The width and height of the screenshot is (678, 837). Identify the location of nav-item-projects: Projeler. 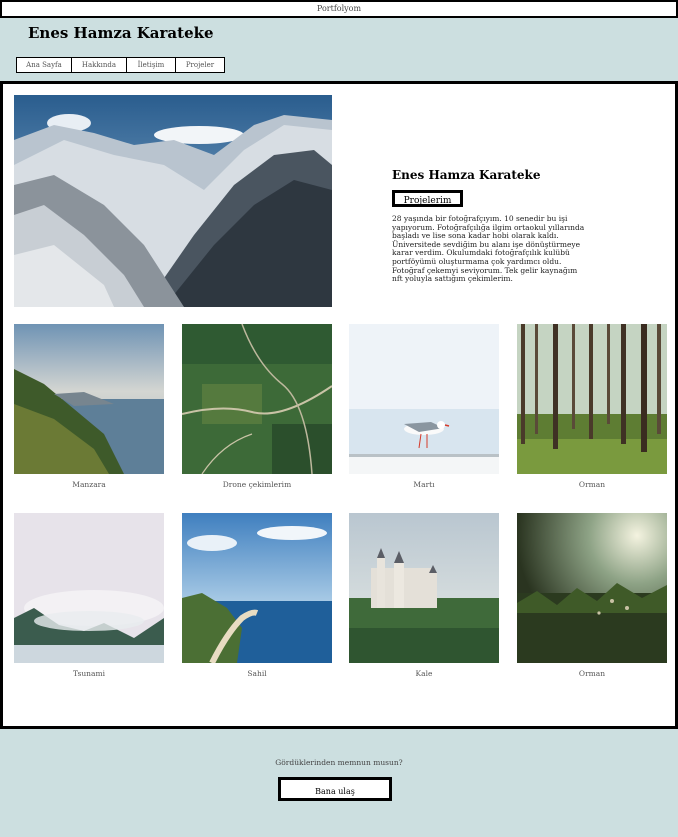
(200, 65).